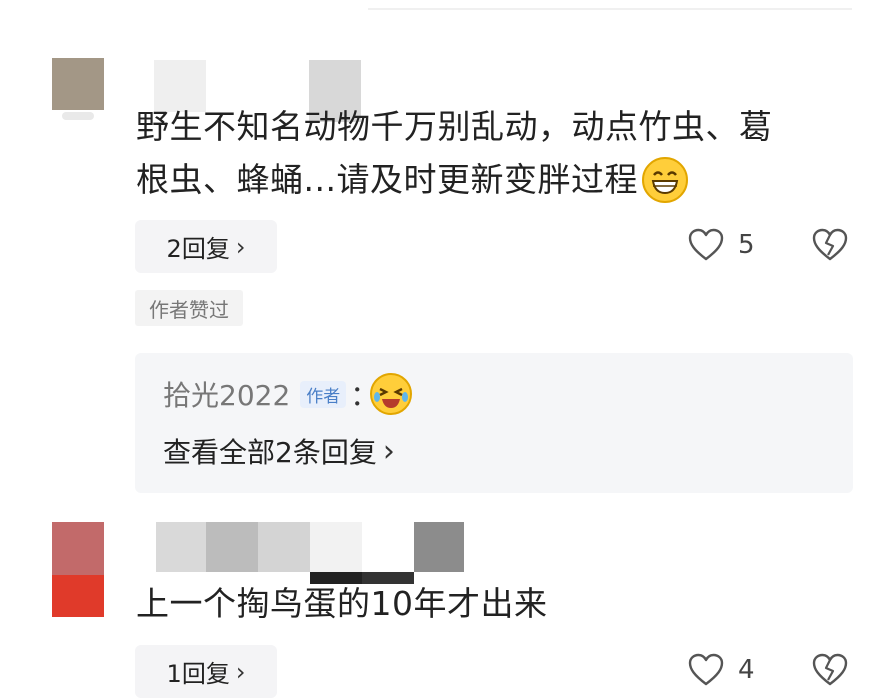 The image size is (896, 698). What do you see at coordinates (198, 674) in the screenshot?
I see `reply-count-label: 1回复` at bounding box center [198, 674].